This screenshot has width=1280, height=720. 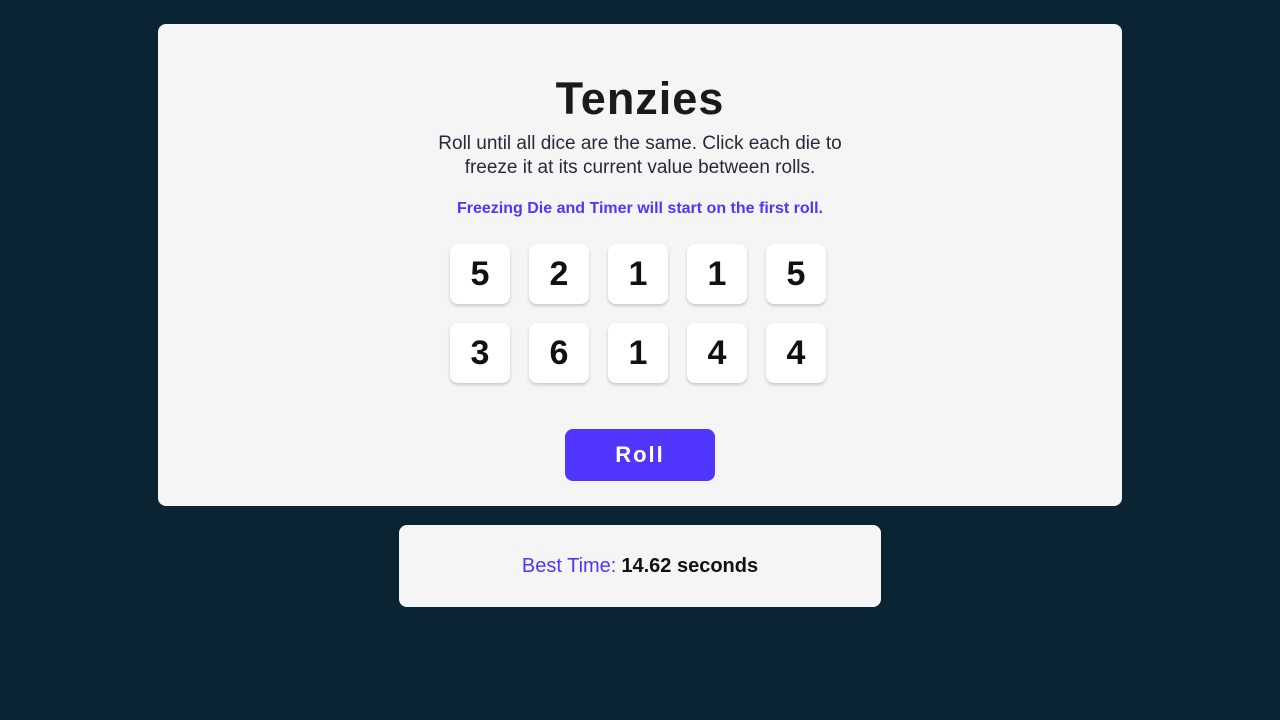 I want to click on die-7: 6, so click(x=559, y=353).